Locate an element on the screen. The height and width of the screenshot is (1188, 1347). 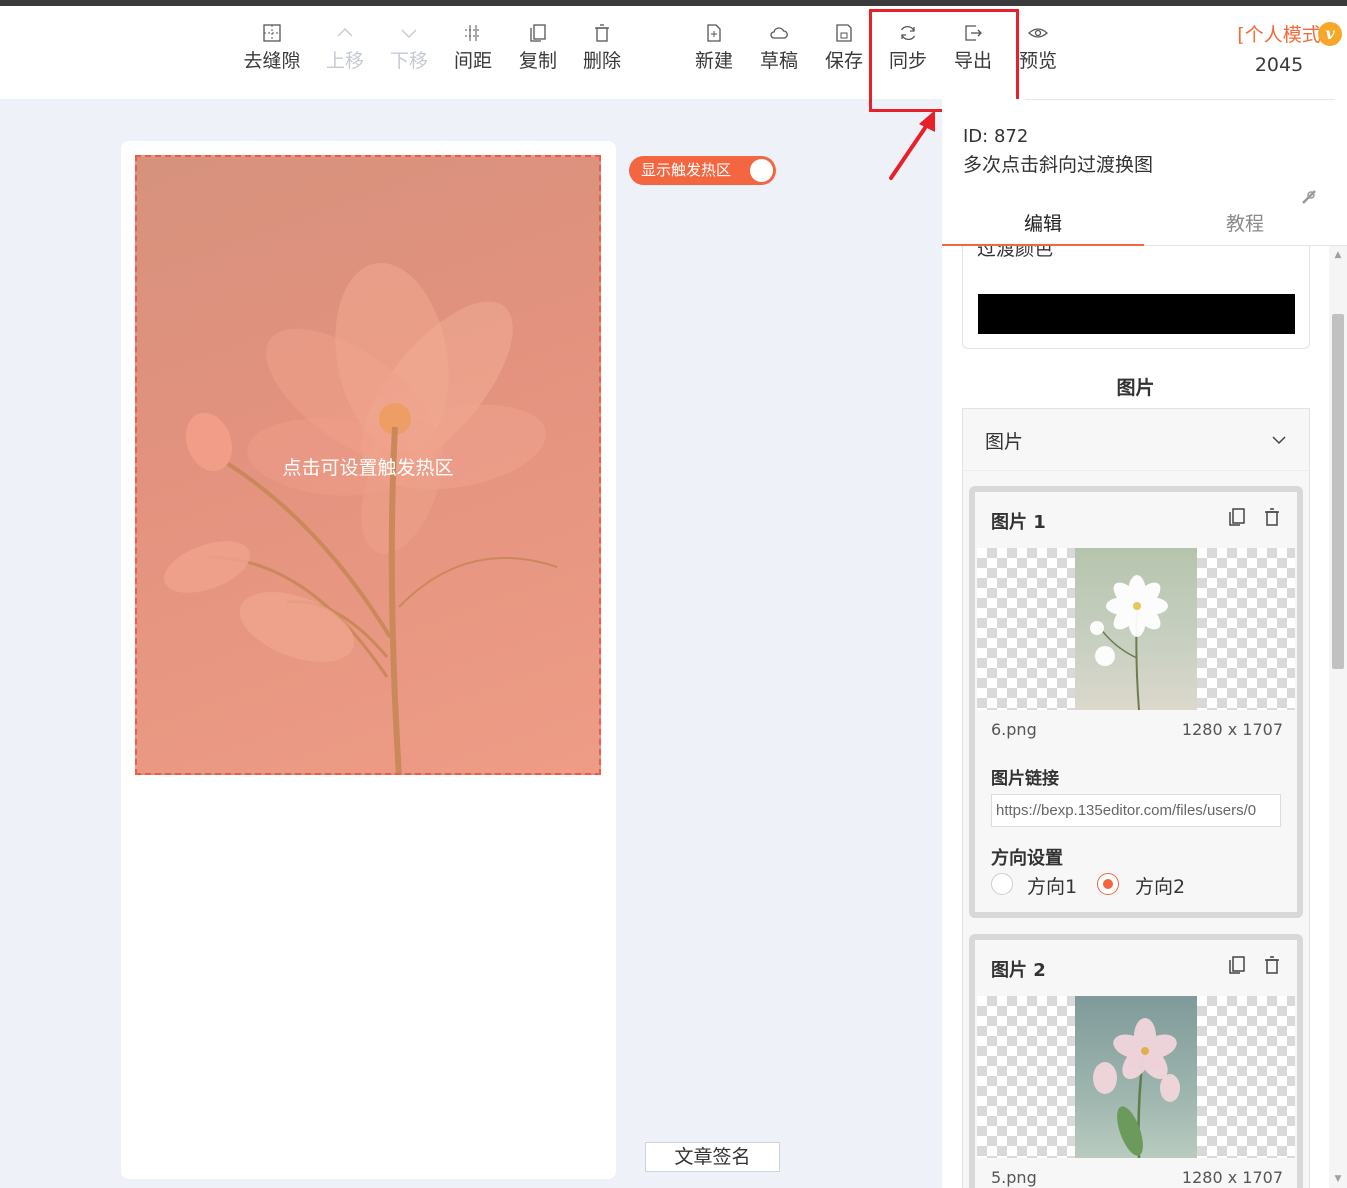
cloud-icon is located at coordinates (779, 33).